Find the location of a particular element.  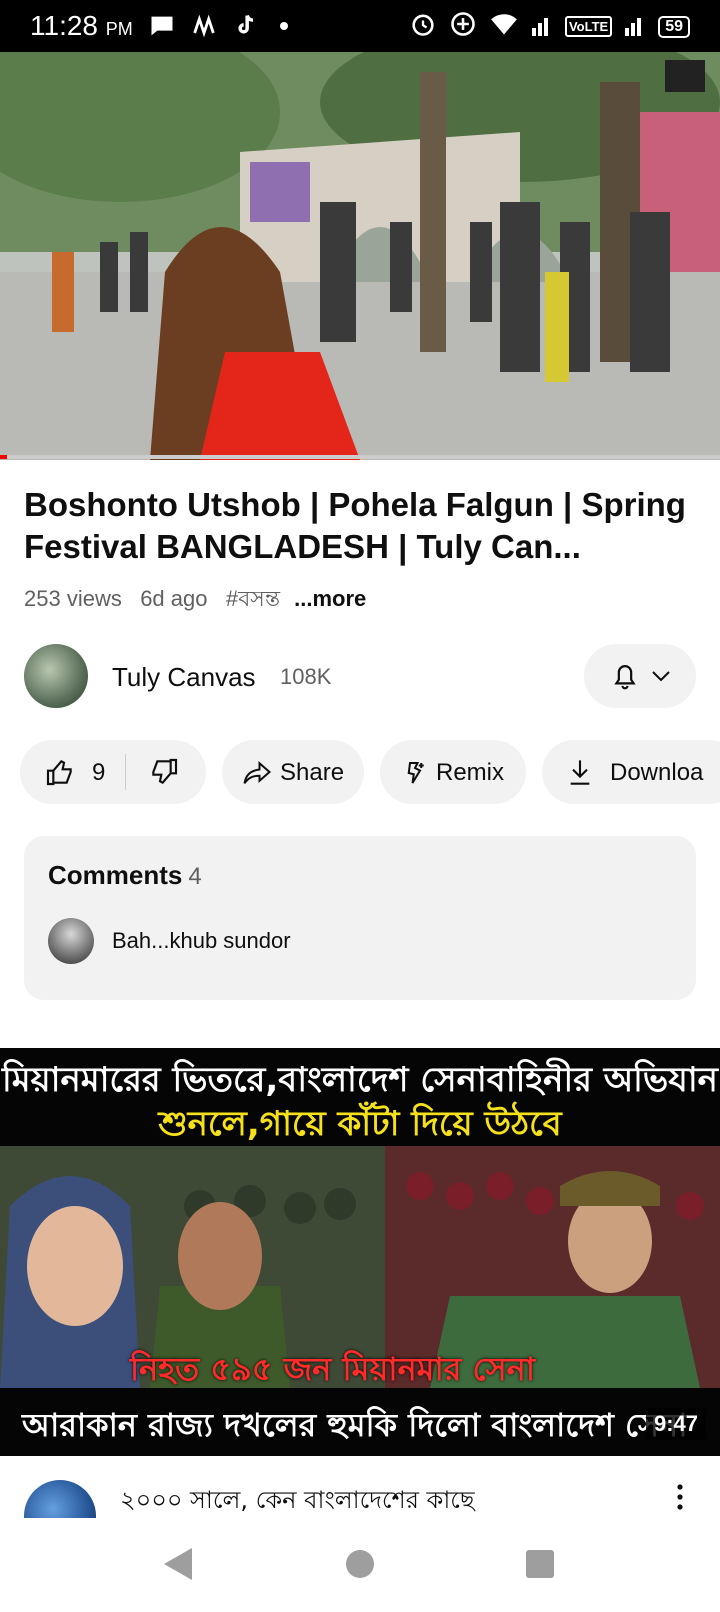

remix-label: Remix is located at coordinates (470, 772).